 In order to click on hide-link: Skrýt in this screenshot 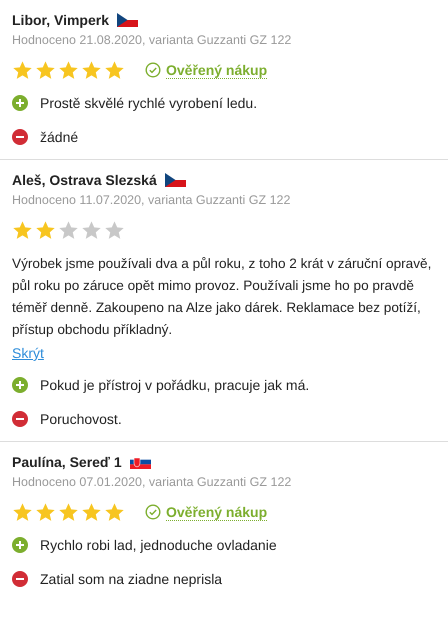, I will do `click(28, 353)`.